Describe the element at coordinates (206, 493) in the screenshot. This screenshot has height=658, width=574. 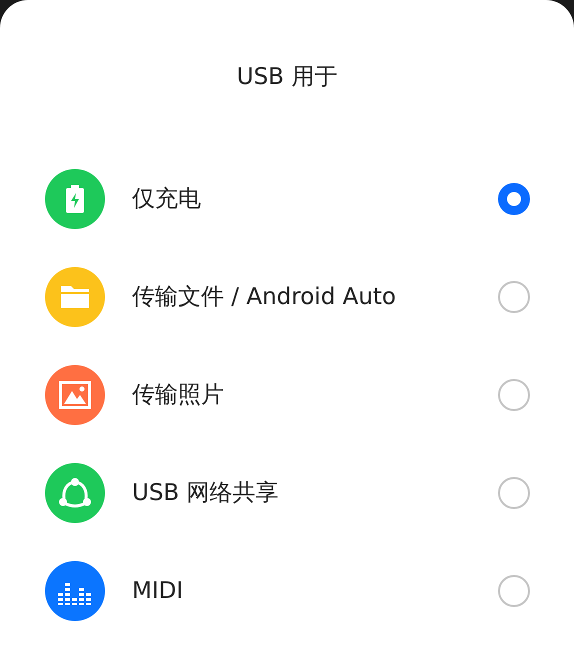
I see `option-label: USB 网络共享` at that location.